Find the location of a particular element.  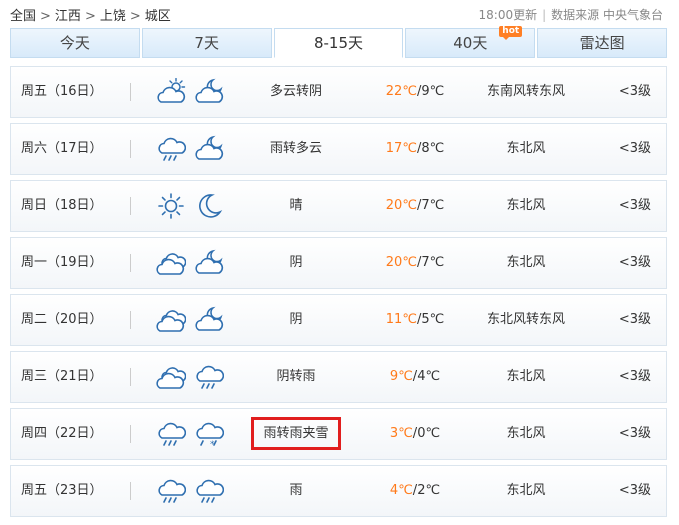

tab-label: 40天 is located at coordinates (470, 43).